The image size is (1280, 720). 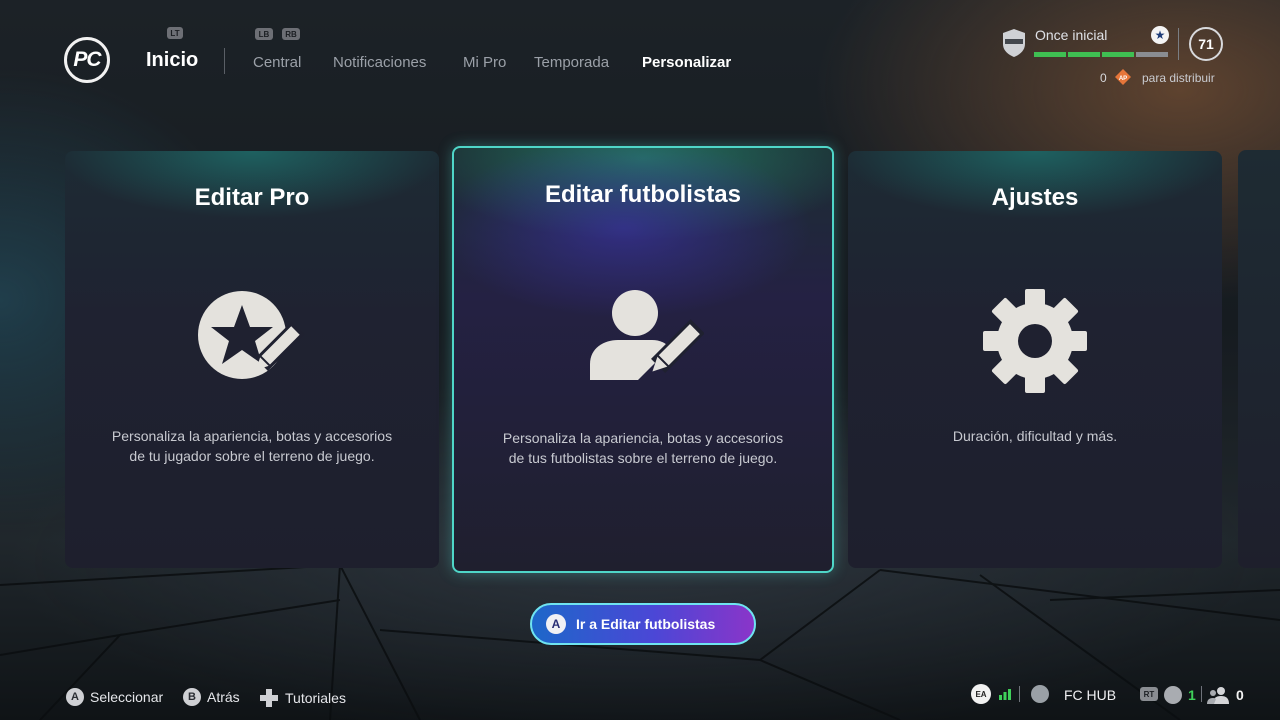 What do you see at coordinates (252, 197) in the screenshot?
I see `card-title: Editar Pro` at bounding box center [252, 197].